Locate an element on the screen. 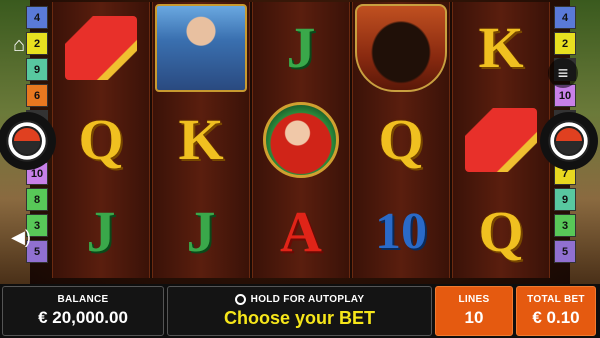  speaker-icon: ◀) is located at coordinates (21, 237).